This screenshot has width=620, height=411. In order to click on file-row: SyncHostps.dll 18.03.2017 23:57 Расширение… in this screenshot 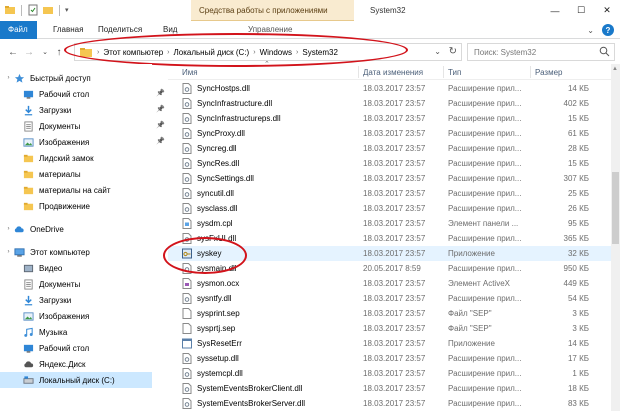, I will do `click(390, 88)`.